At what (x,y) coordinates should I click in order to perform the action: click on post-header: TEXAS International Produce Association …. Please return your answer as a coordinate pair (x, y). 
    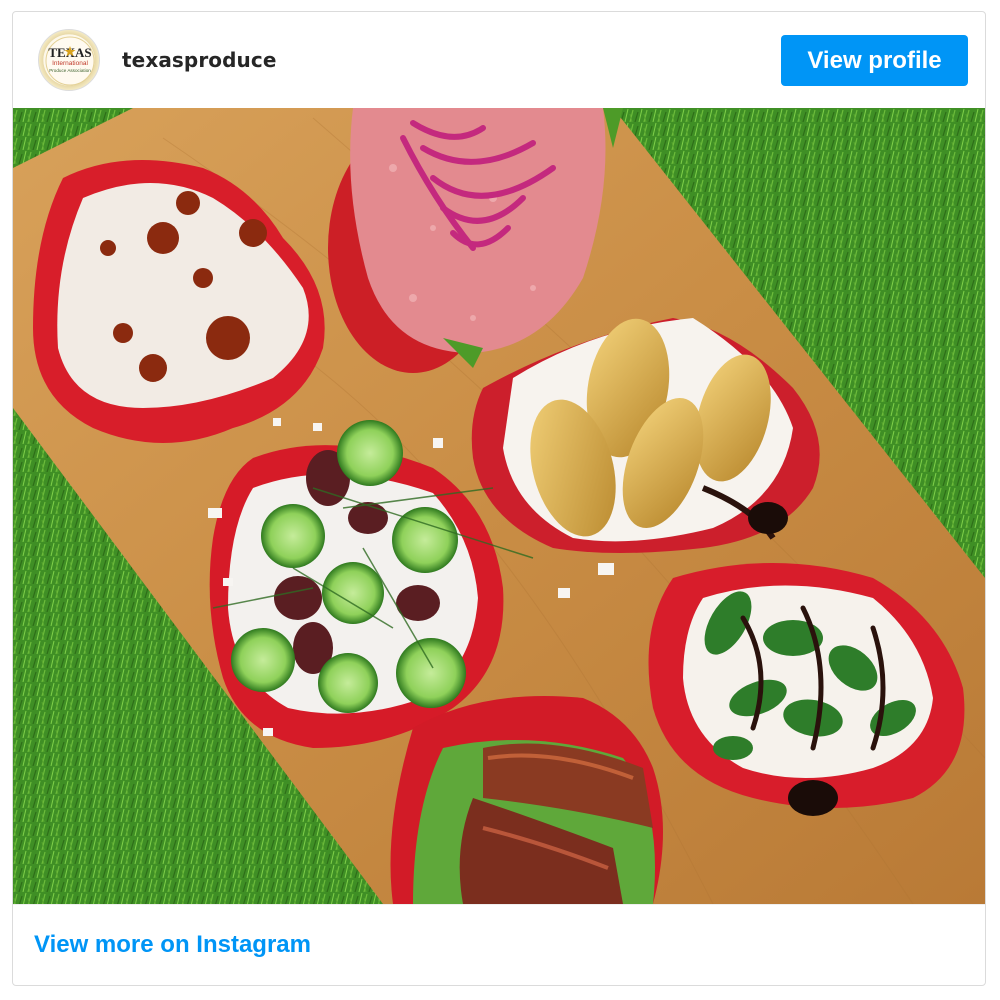
    Looking at the image, I should click on (499, 60).